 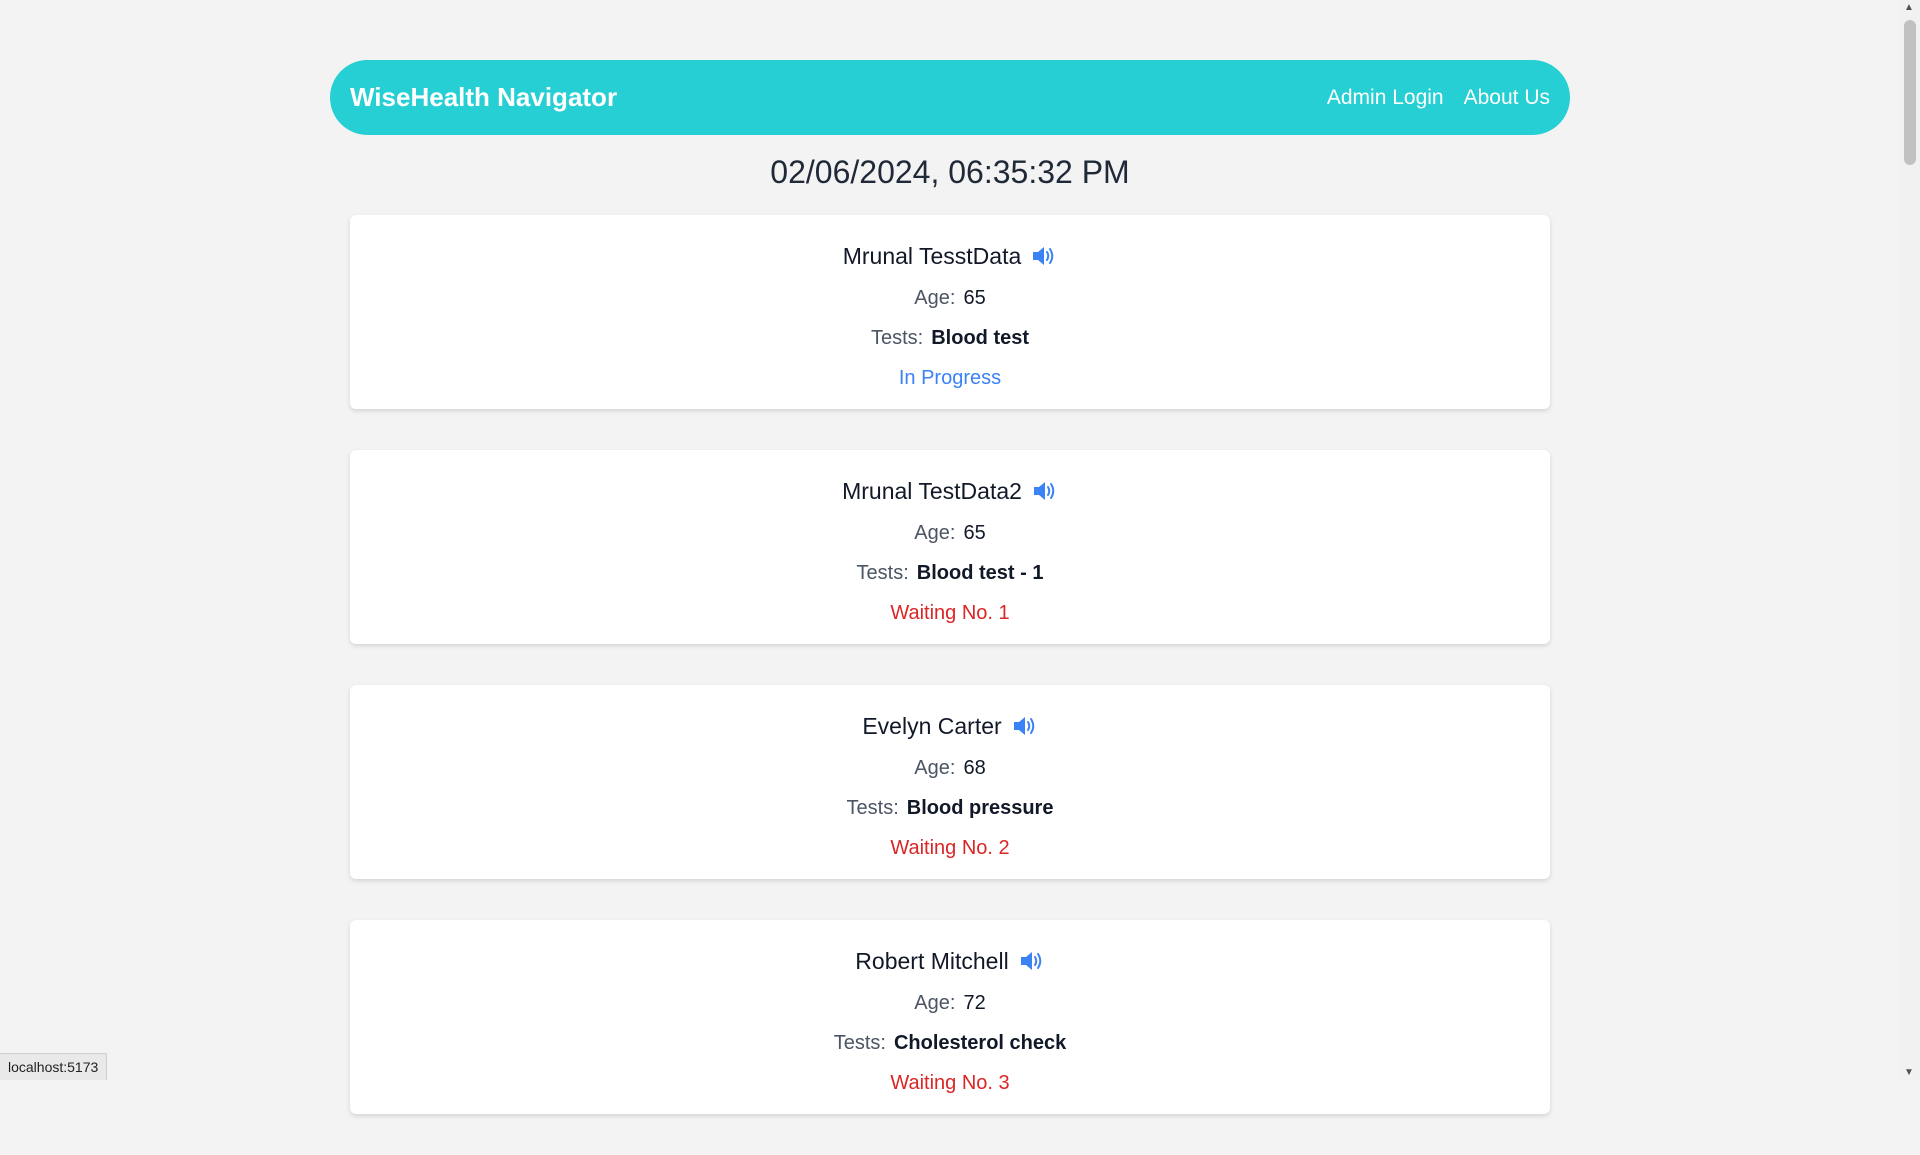 I want to click on scroll-thumb, so click(x=1910, y=92).